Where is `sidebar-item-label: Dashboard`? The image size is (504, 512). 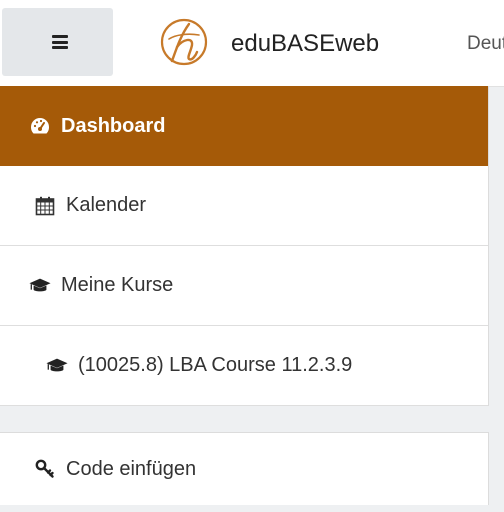
sidebar-item-label: Dashboard is located at coordinates (113, 125).